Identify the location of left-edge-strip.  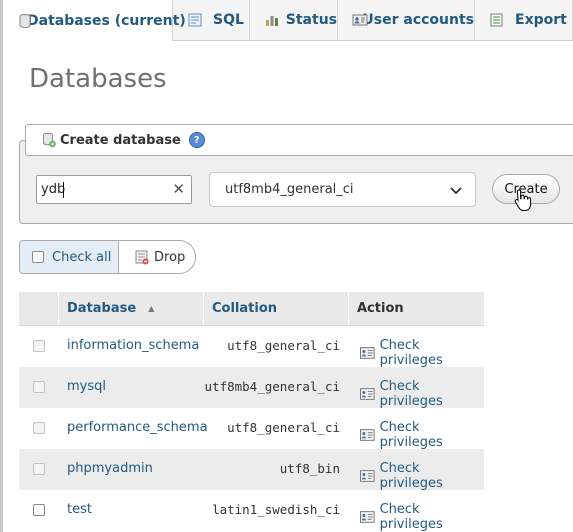
(1, 266).